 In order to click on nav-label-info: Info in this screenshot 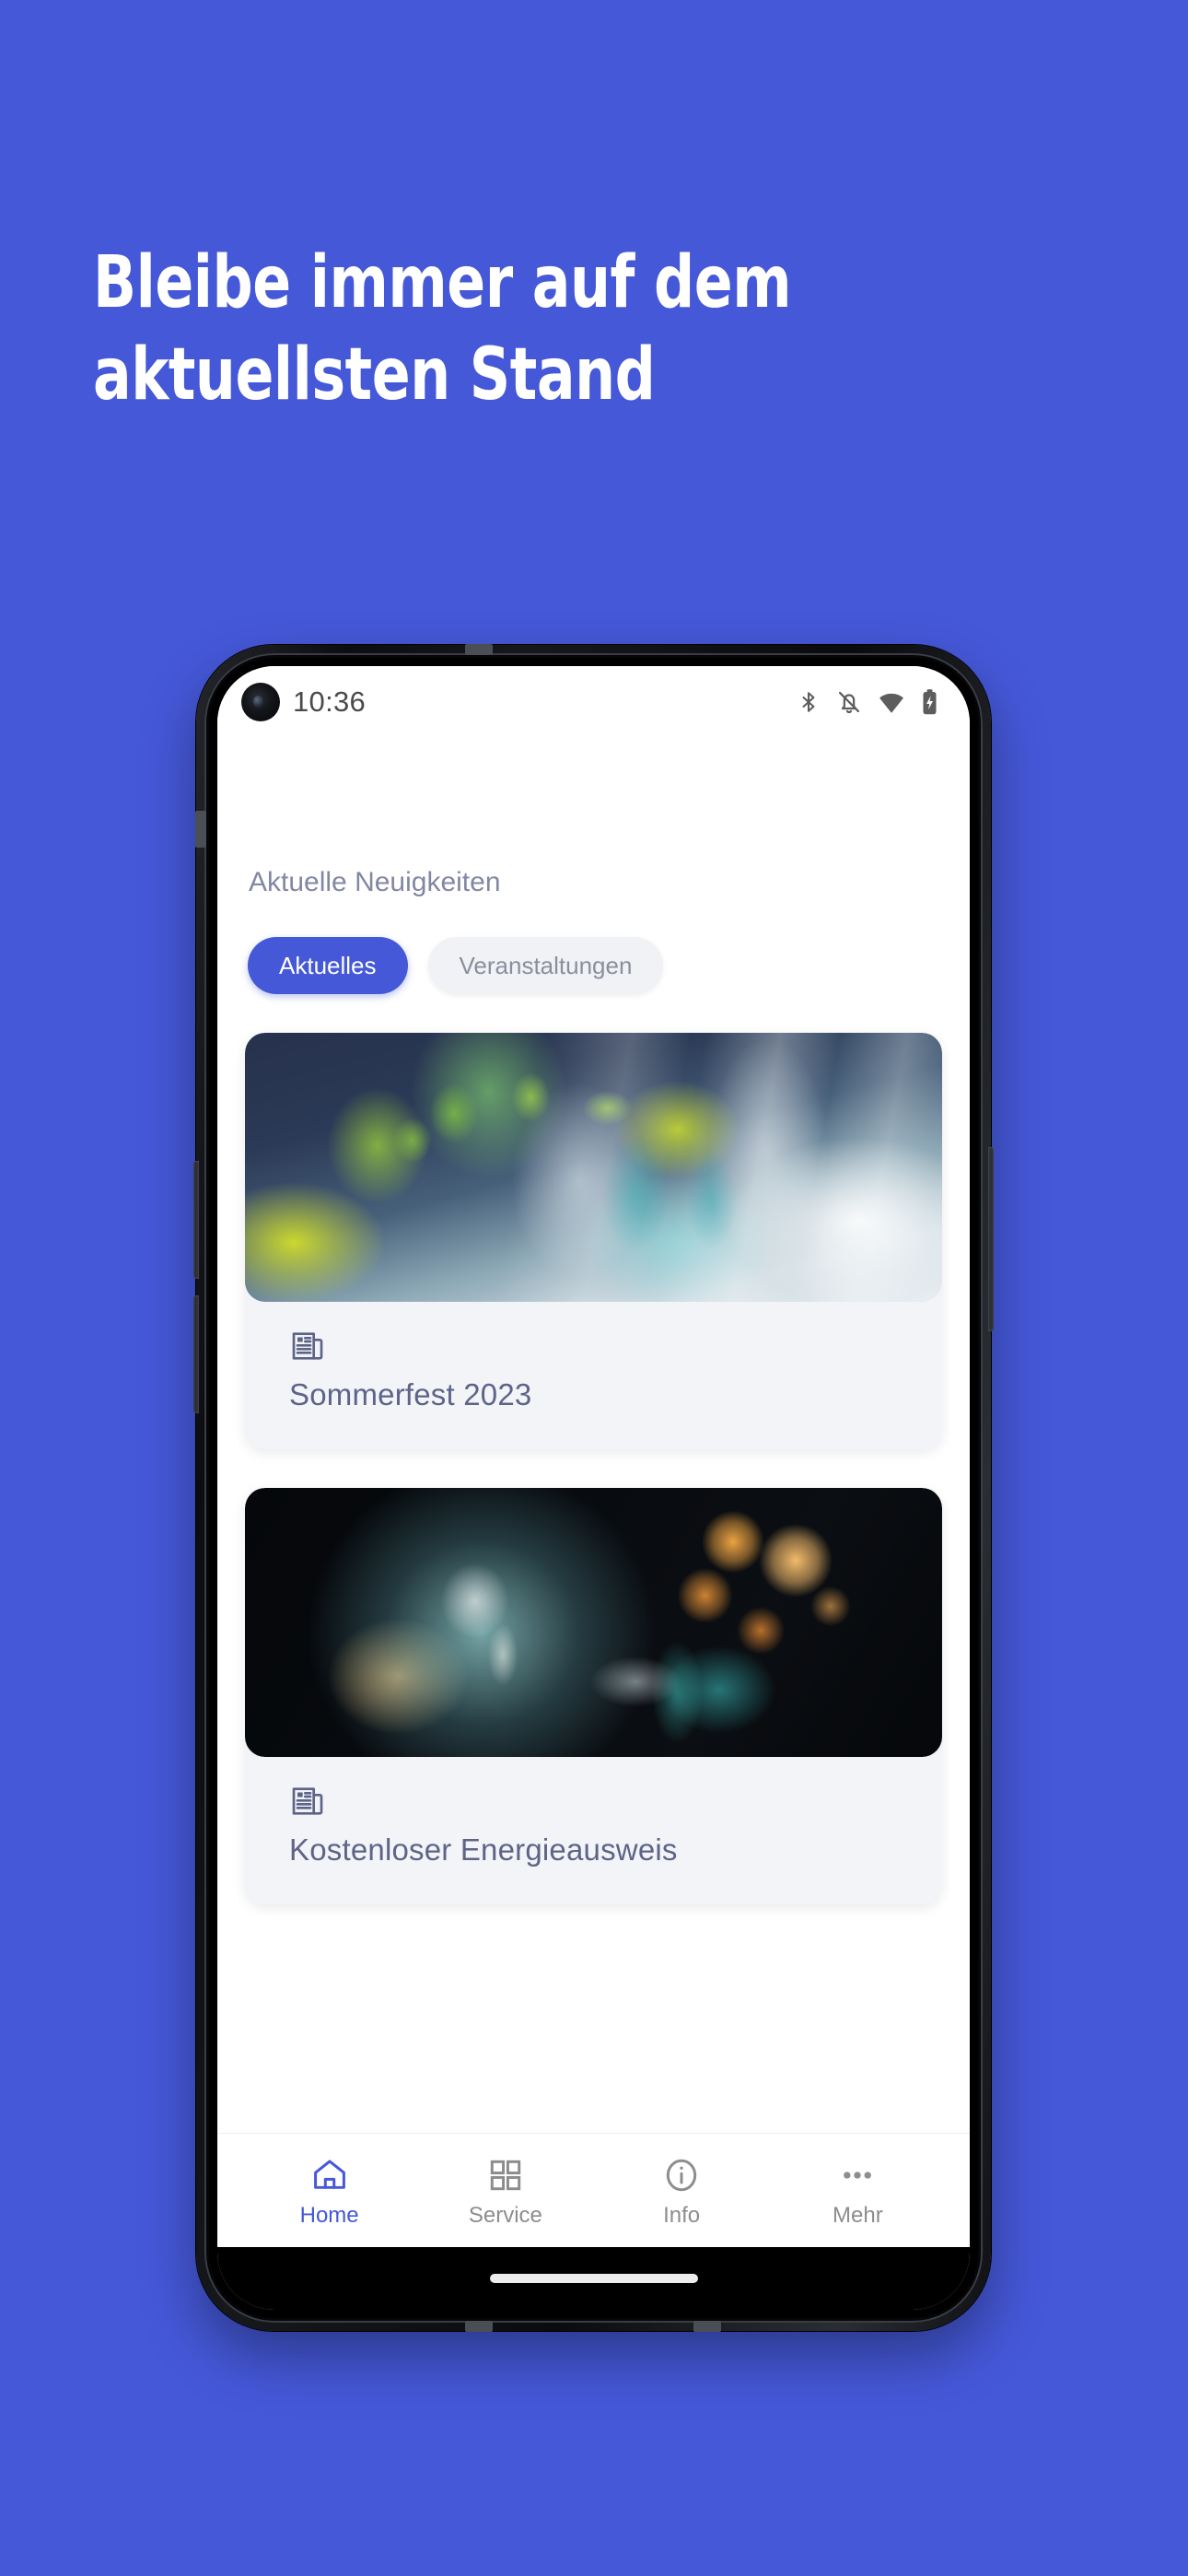, I will do `click(682, 2215)`.